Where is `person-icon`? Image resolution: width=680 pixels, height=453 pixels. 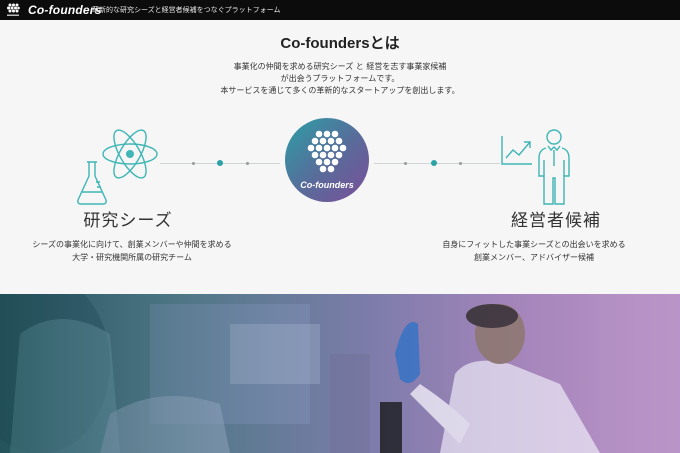 person-icon is located at coordinates (554, 167).